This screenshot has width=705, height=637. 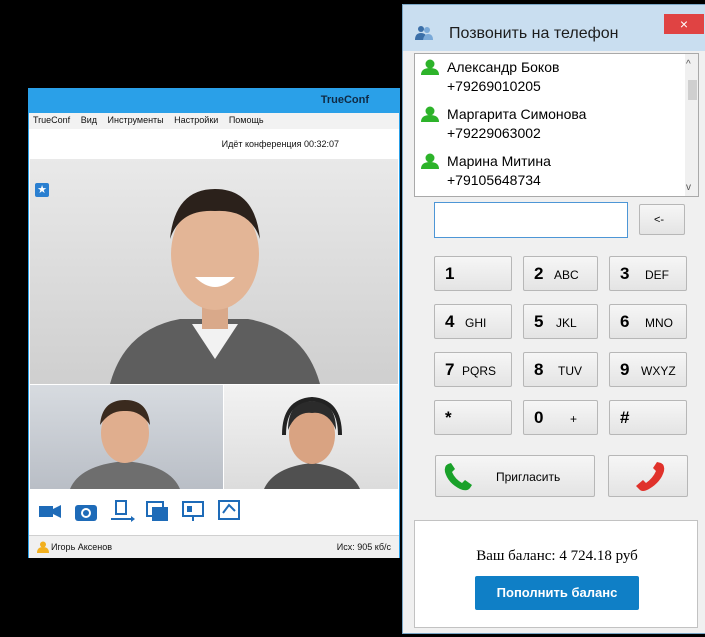 I want to click on scroll-thumb, so click(x=692, y=90).